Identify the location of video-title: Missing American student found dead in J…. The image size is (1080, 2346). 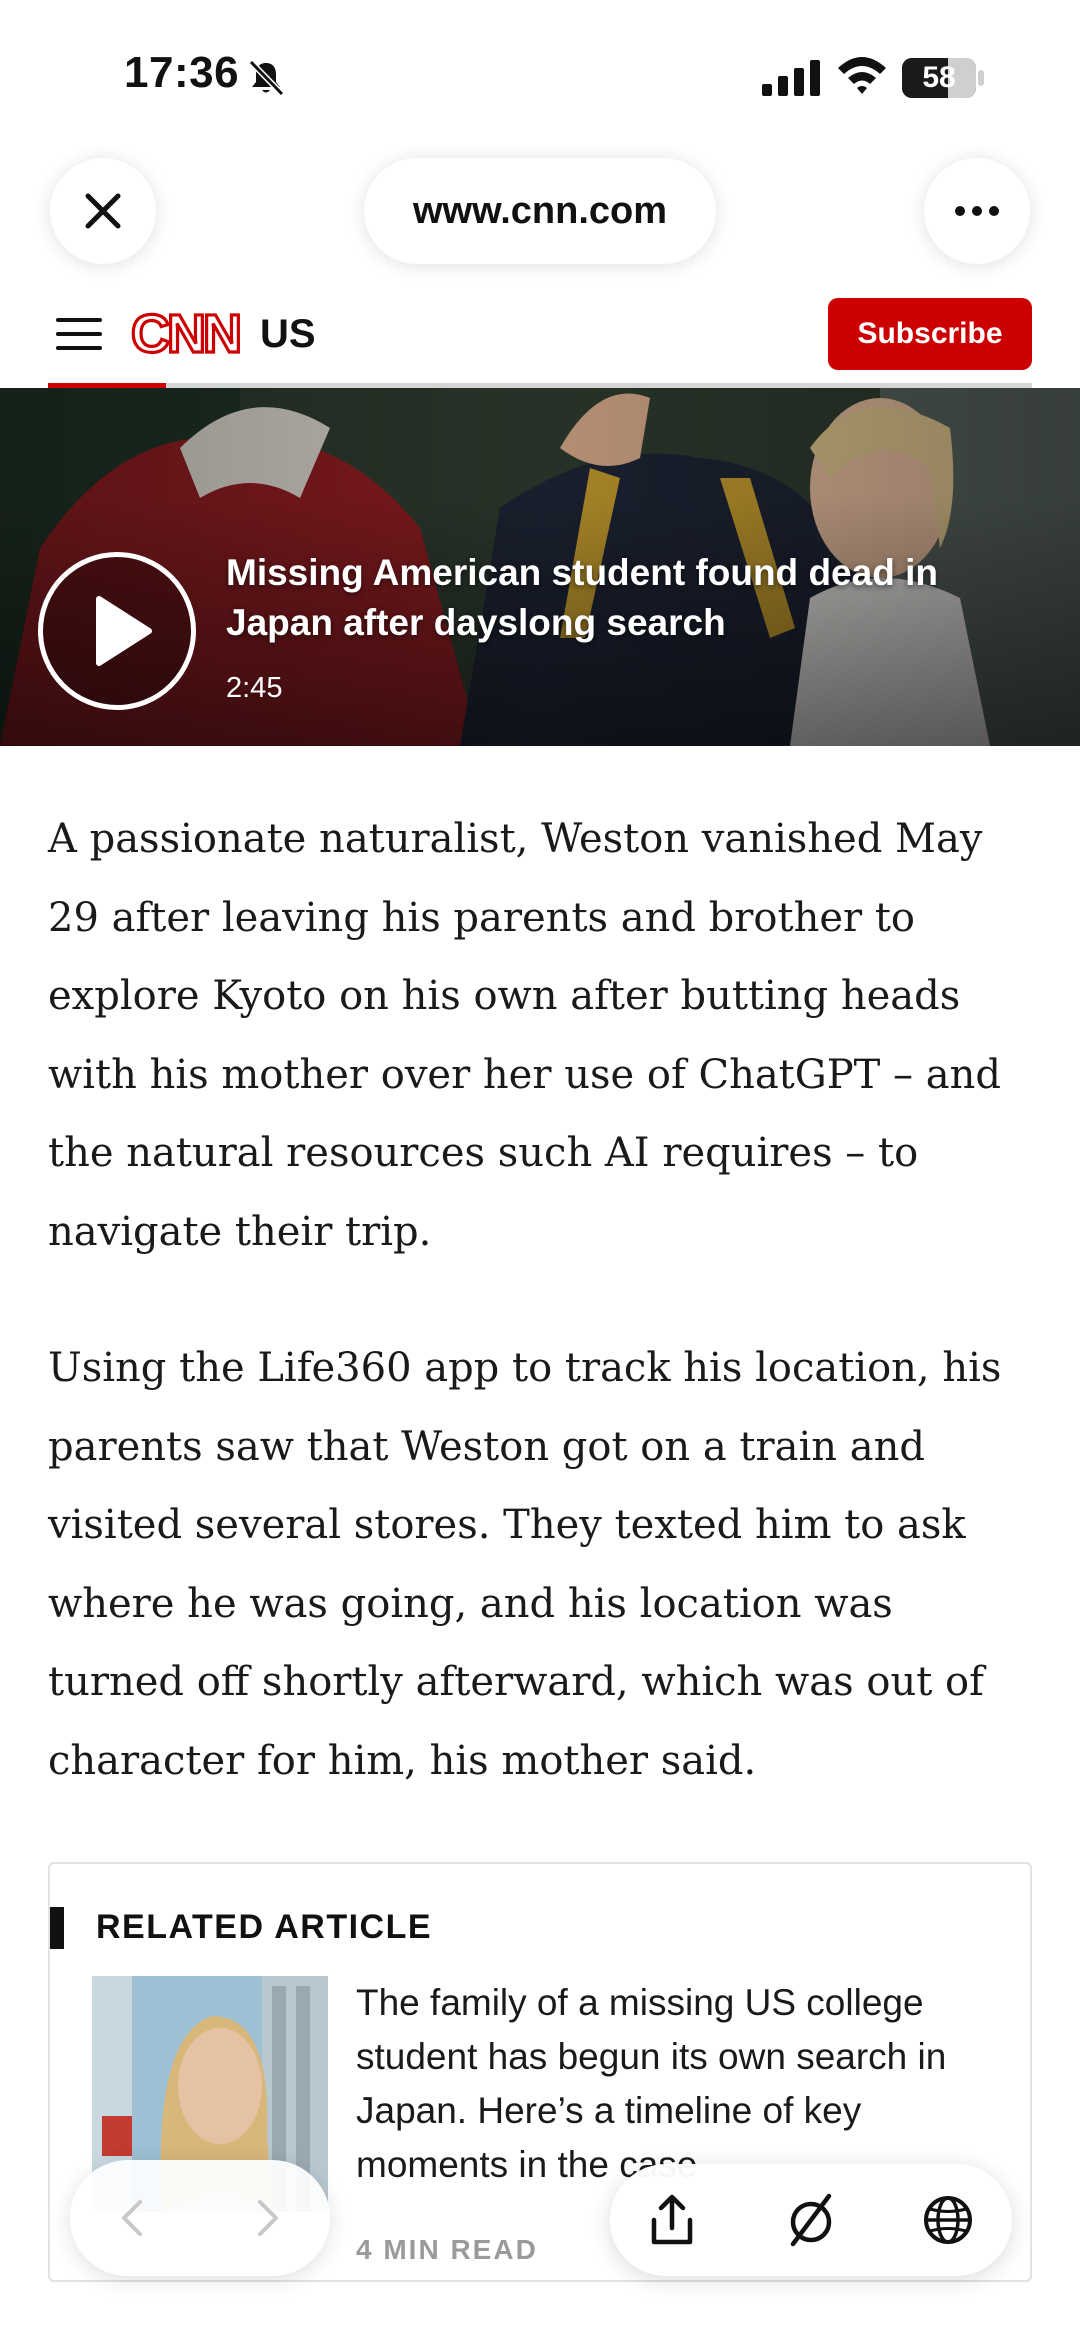
(626, 598).